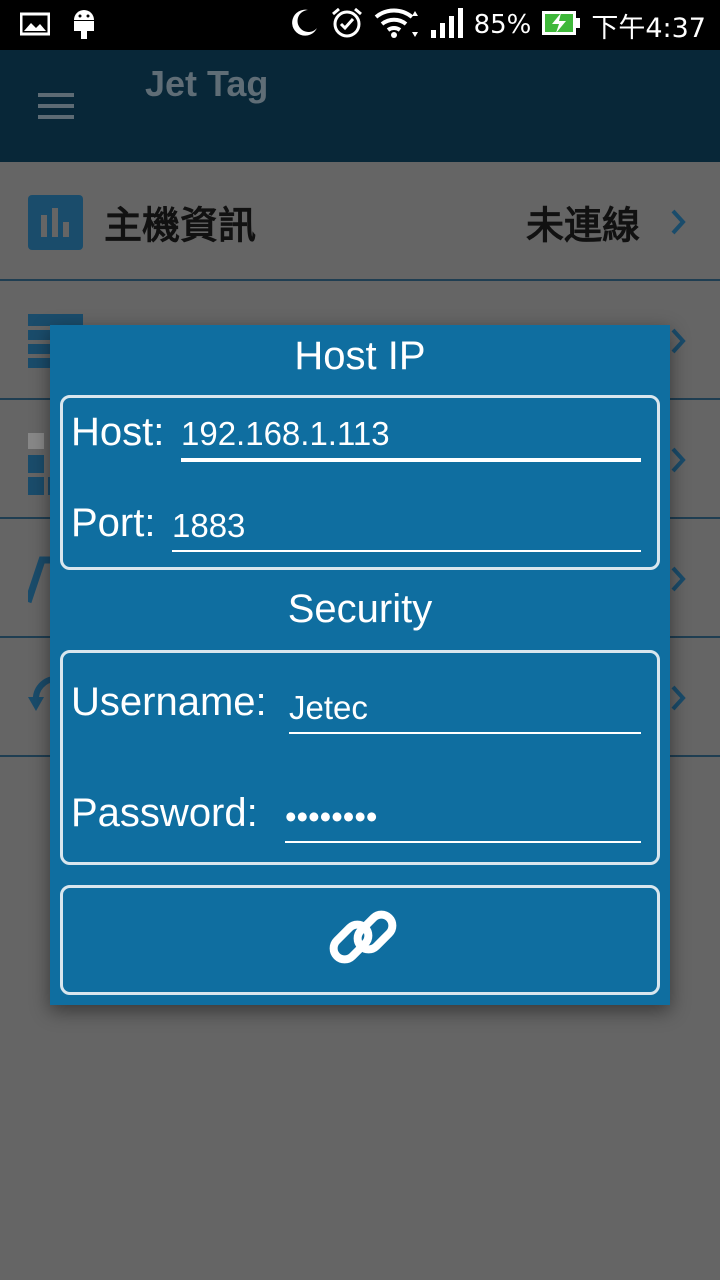  What do you see at coordinates (582, 225) in the screenshot?
I see `list-item-value: 未連線` at bounding box center [582, 225].